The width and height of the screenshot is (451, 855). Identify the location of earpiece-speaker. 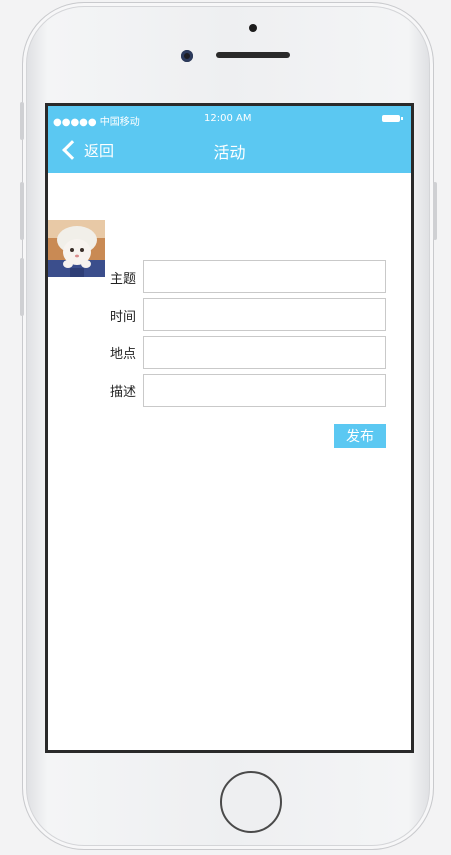
(253, 55).